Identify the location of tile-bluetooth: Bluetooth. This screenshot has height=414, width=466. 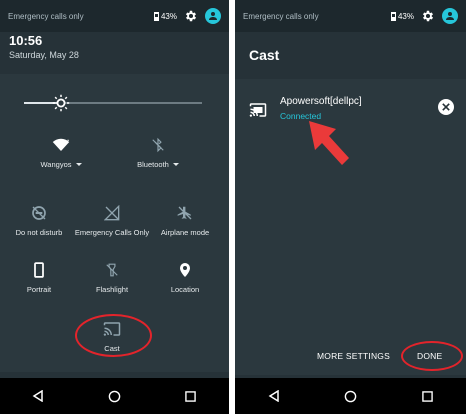
(158, 152).